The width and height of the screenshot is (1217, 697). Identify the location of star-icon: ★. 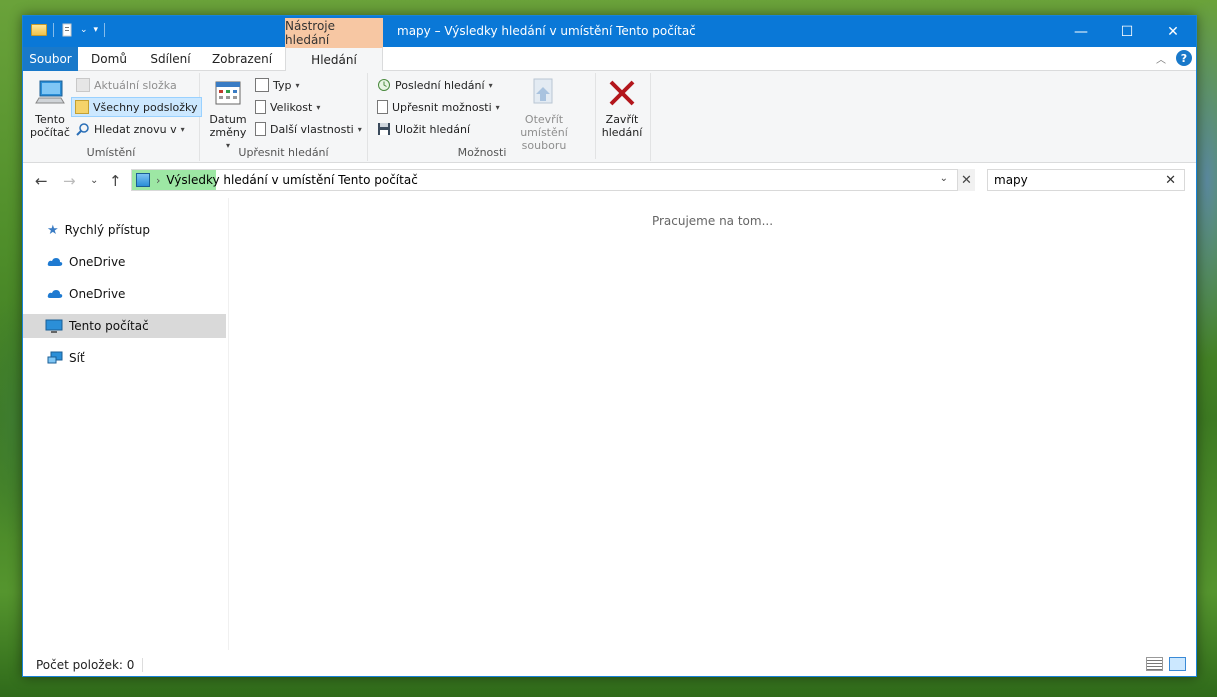
(53, 230).